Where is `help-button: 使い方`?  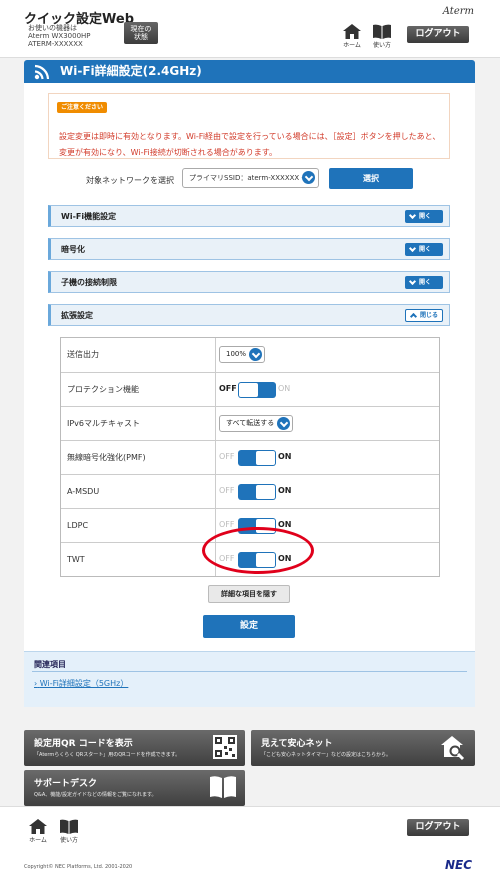 help-button: 使い方 is located at coordinates (382, 36).